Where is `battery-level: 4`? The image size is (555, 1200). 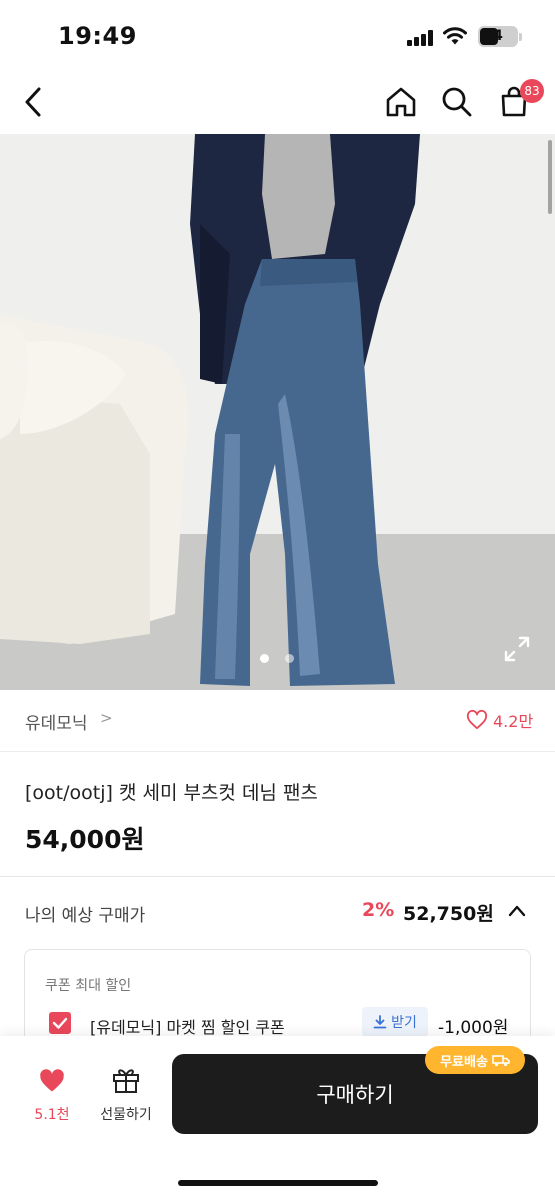
battery-level: 4 is located at coordinates (498, 36).